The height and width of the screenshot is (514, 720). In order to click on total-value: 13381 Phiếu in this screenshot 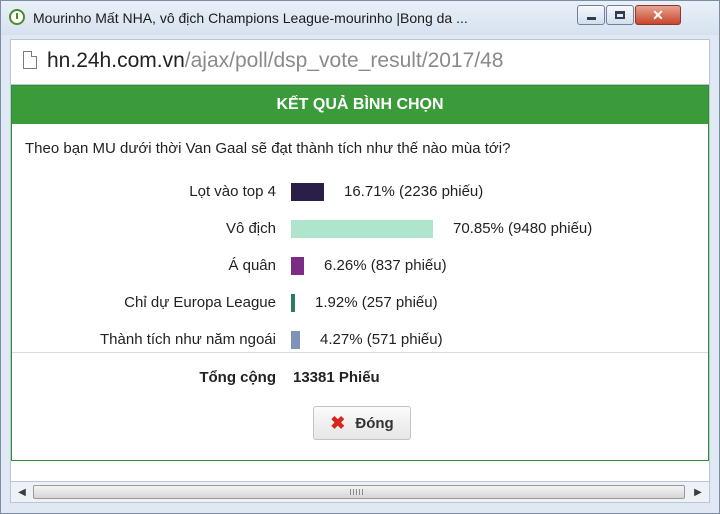, I will do `click(336, 377)`.